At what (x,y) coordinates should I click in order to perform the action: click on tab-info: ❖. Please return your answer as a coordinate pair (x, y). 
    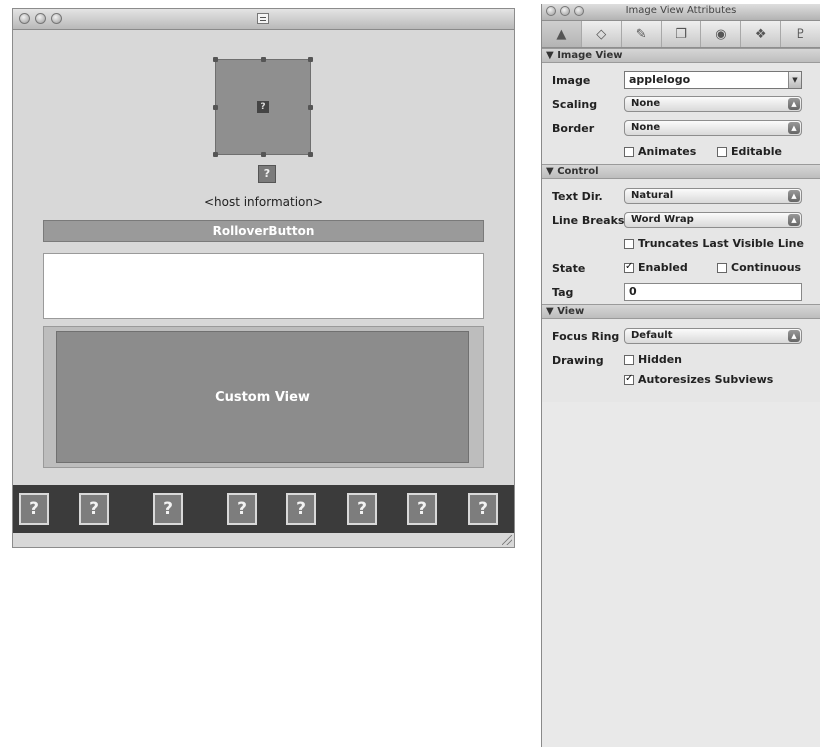
    Looking at the image, I should click on (761, 34).